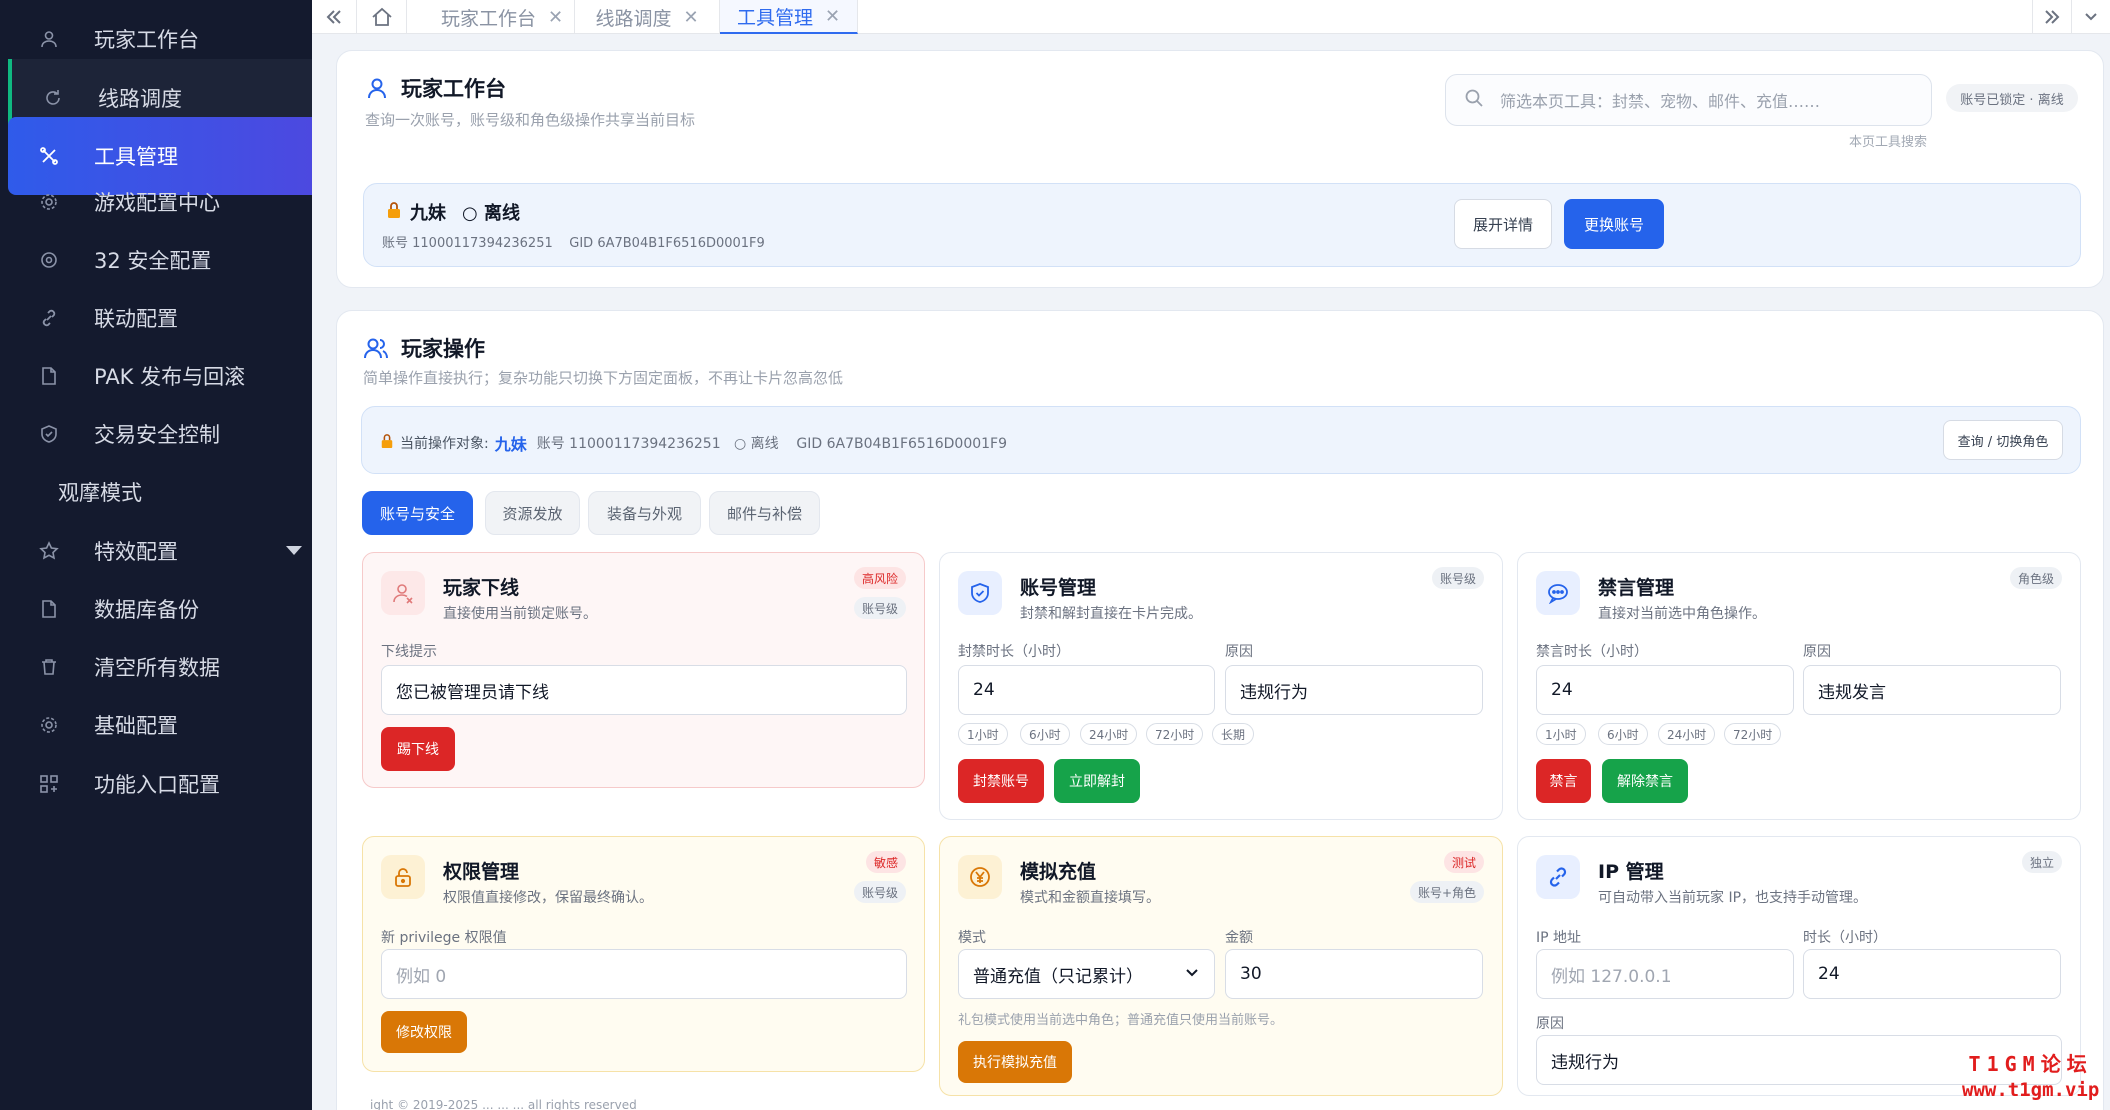 The image size is (2110, 1110). Describe the element at coordinates (428, 213) in the screenshot. I see `player-name: 九妹` at that location.